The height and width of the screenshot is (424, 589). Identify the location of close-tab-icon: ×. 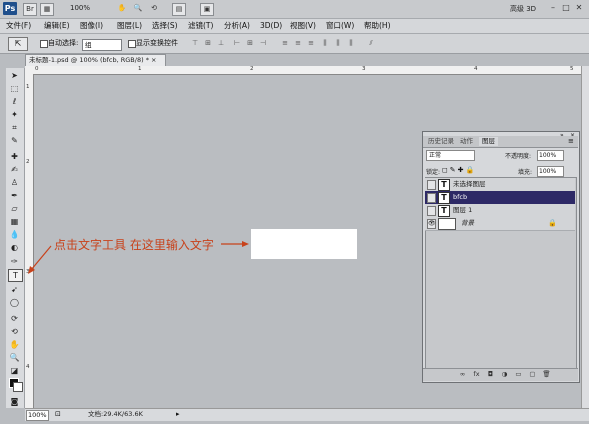
(153, 60).